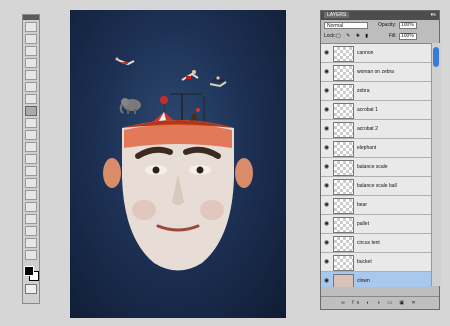  What do you see at coordinates (125, 61) in the screenshot?
I see `acrobat-1-figure` at bounding box center [125, 61].